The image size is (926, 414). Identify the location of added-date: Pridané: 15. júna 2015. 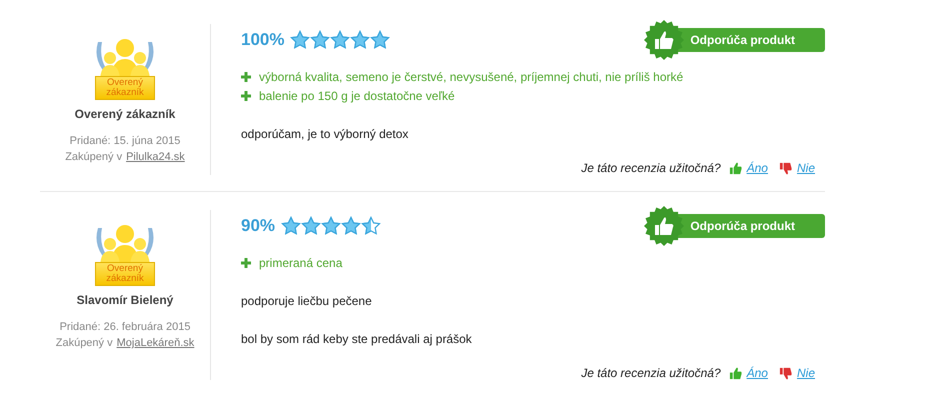
(125, 141).